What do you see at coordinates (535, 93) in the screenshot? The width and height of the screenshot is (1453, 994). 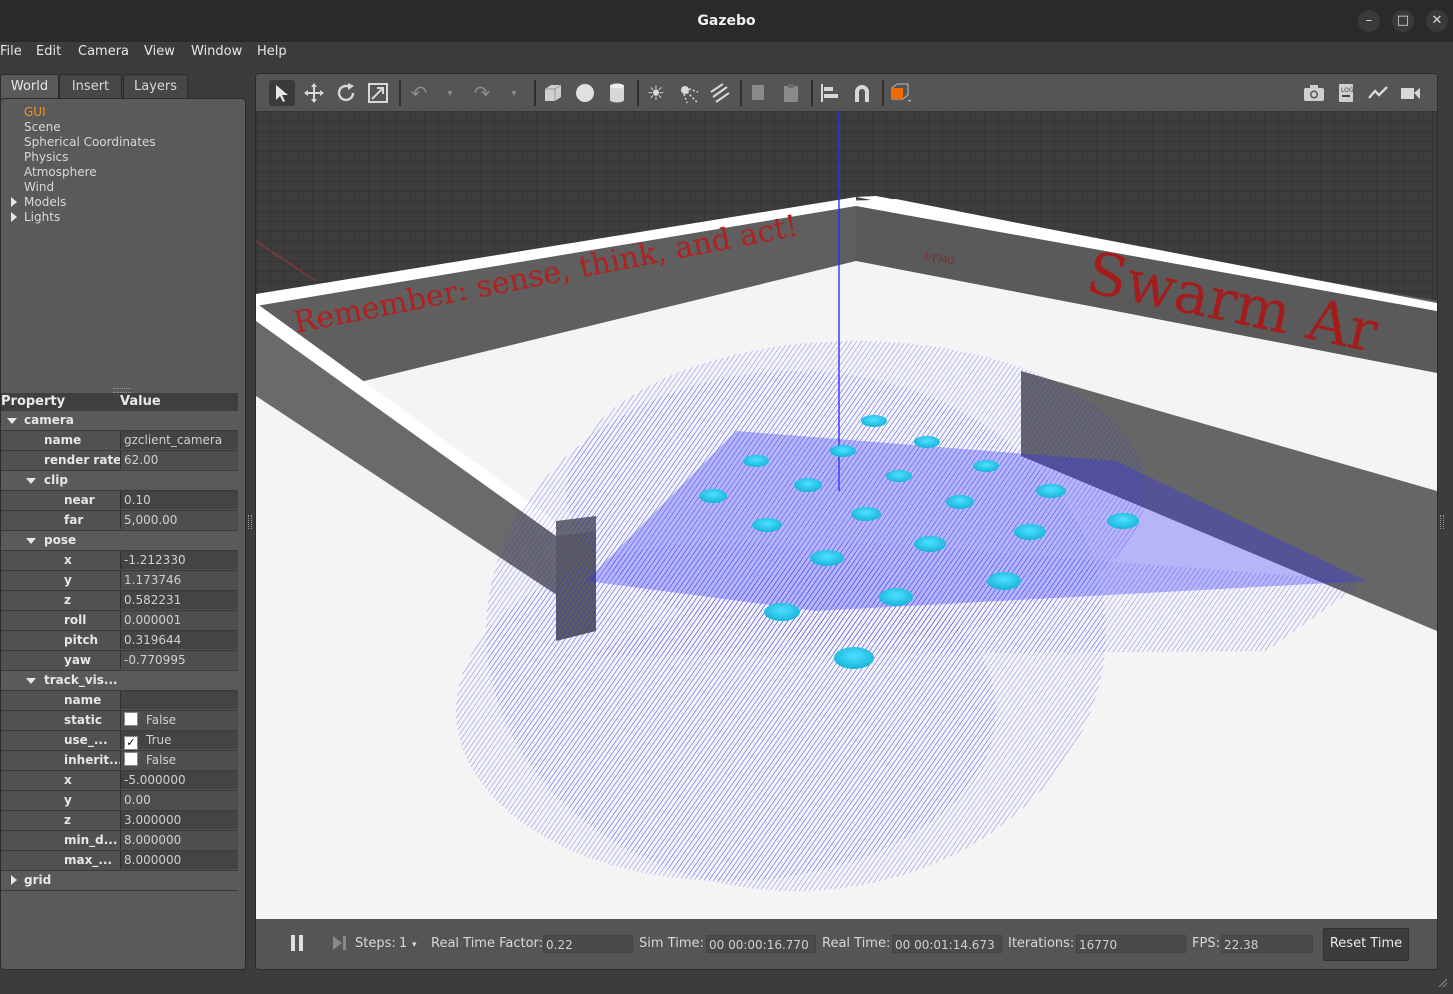 I see `toolbar-separator` at bounding box center [535, 93].